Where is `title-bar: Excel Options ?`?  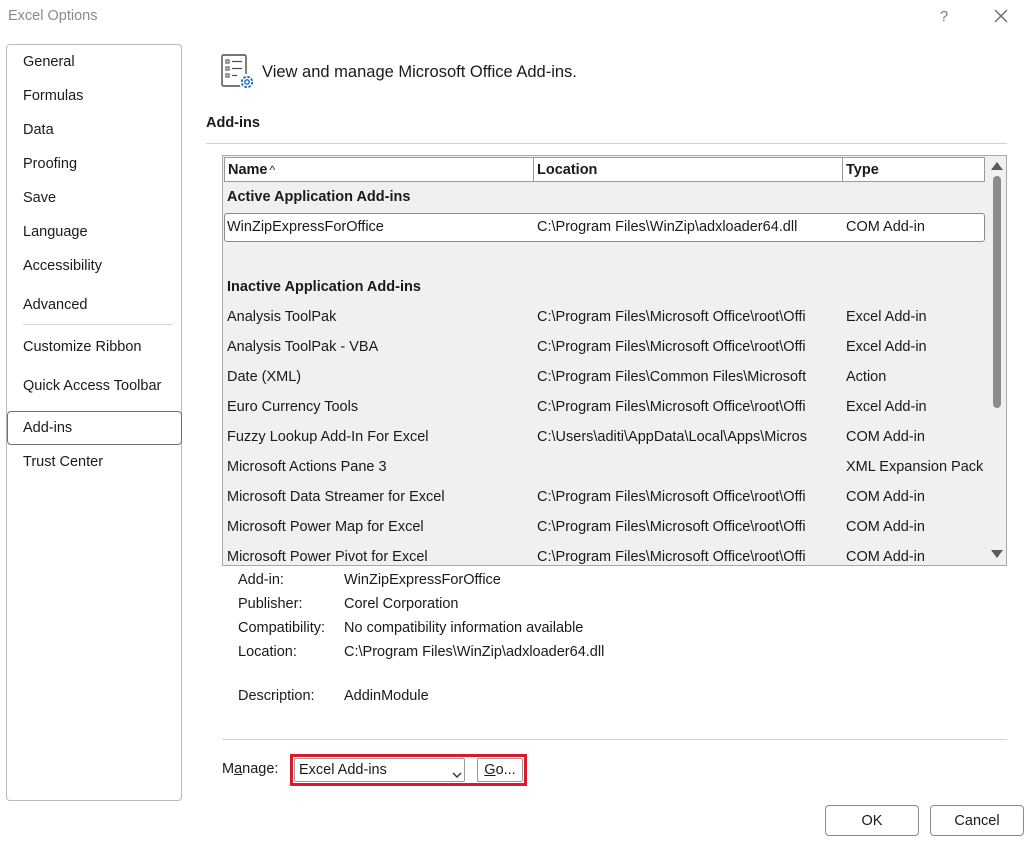 title-bar: Excel Options ? is located at coordinates (515, 17).